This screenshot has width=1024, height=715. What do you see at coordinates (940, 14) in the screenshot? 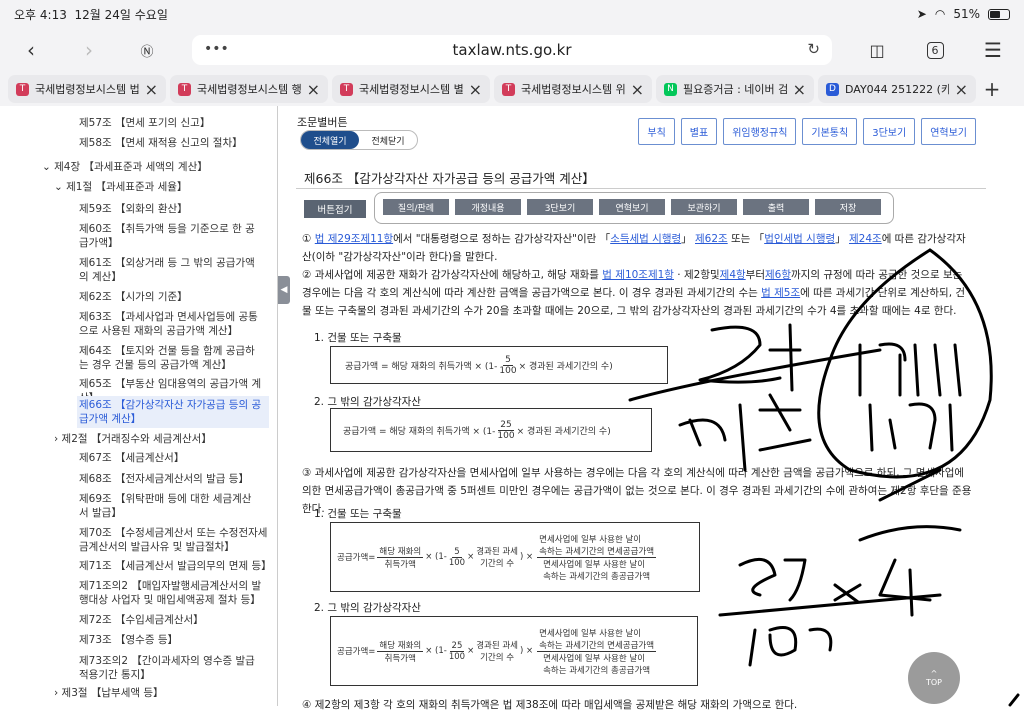
I see `wifi-icon: ◠` at bounding box center [940, 14].